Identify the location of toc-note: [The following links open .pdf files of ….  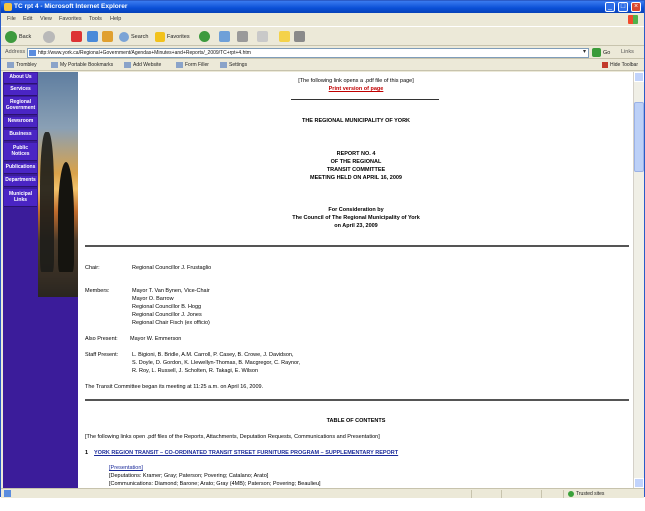
(232, 437).